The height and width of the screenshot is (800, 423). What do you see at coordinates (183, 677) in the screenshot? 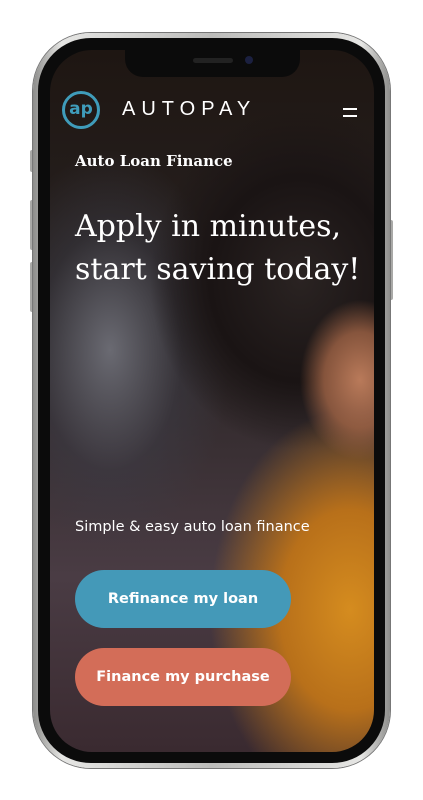
I see `finance-purchase-button: Finance my purchase` at bounding box center [183, 677].